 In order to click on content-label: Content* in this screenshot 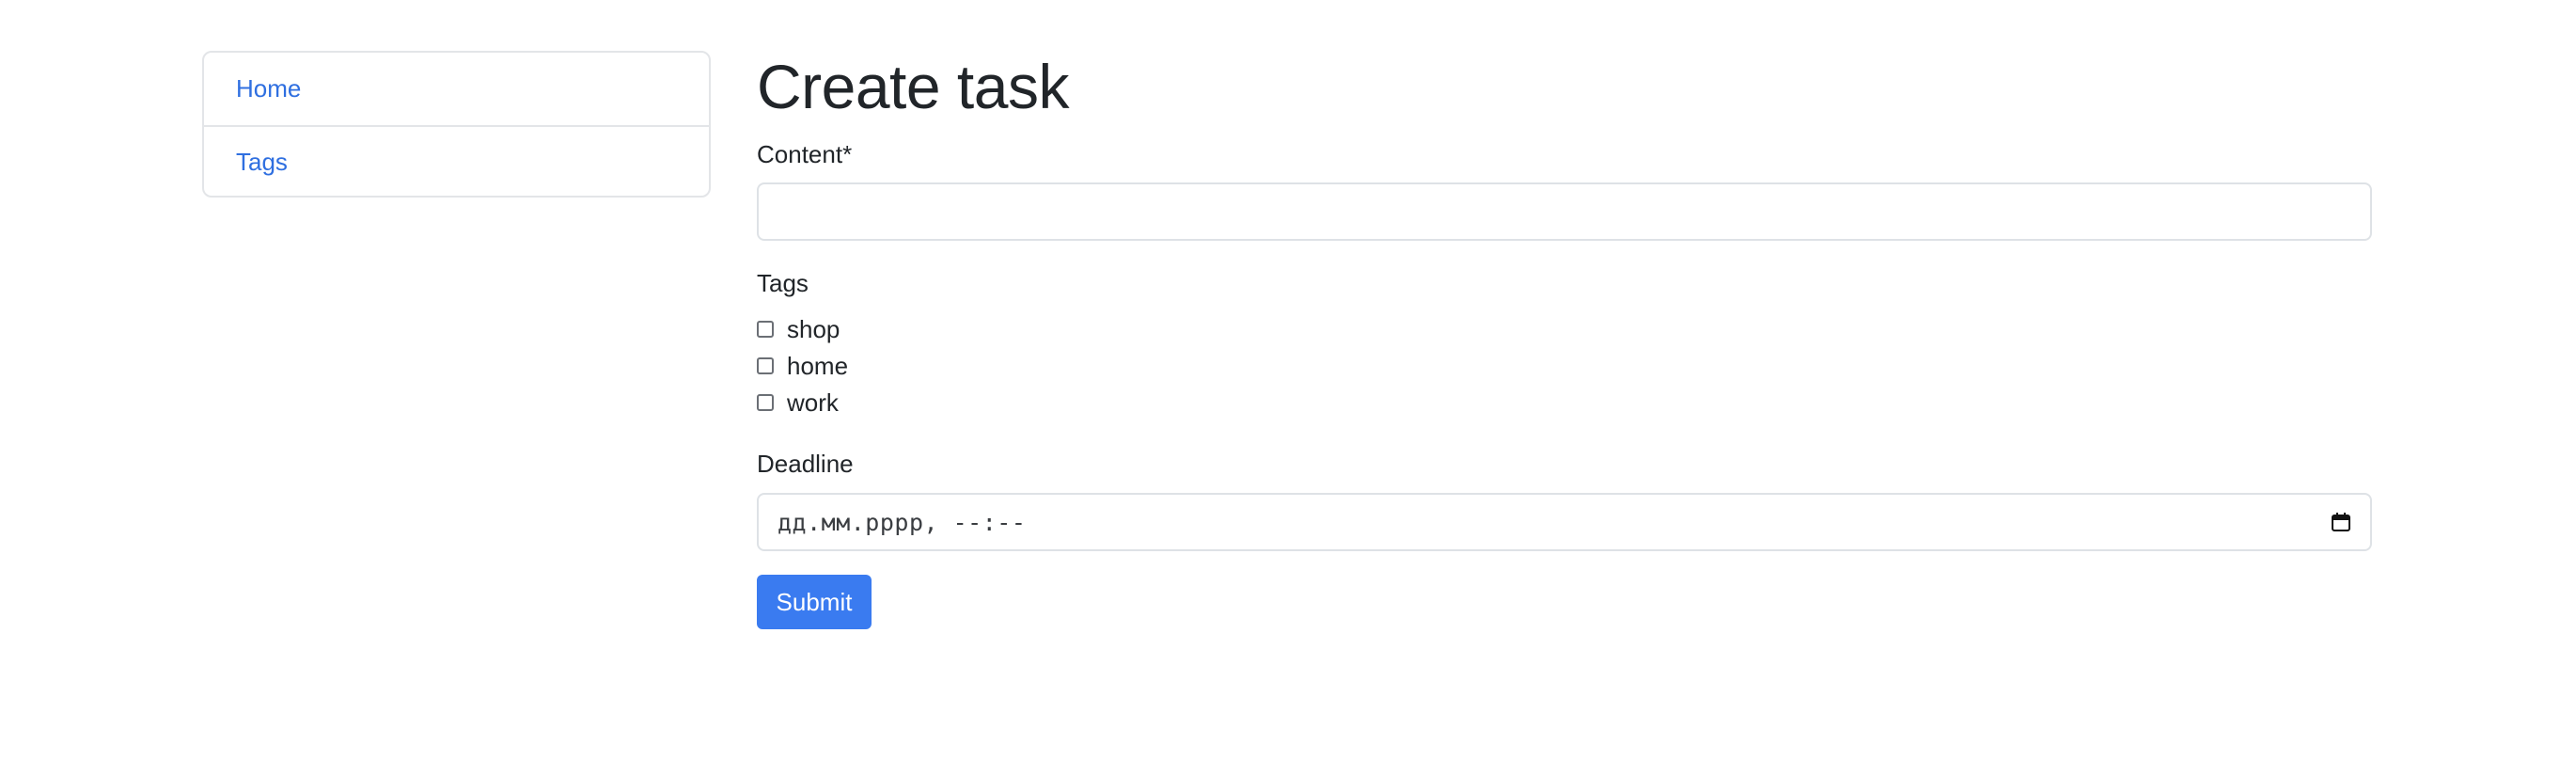, I will do `click(805, 154)`.